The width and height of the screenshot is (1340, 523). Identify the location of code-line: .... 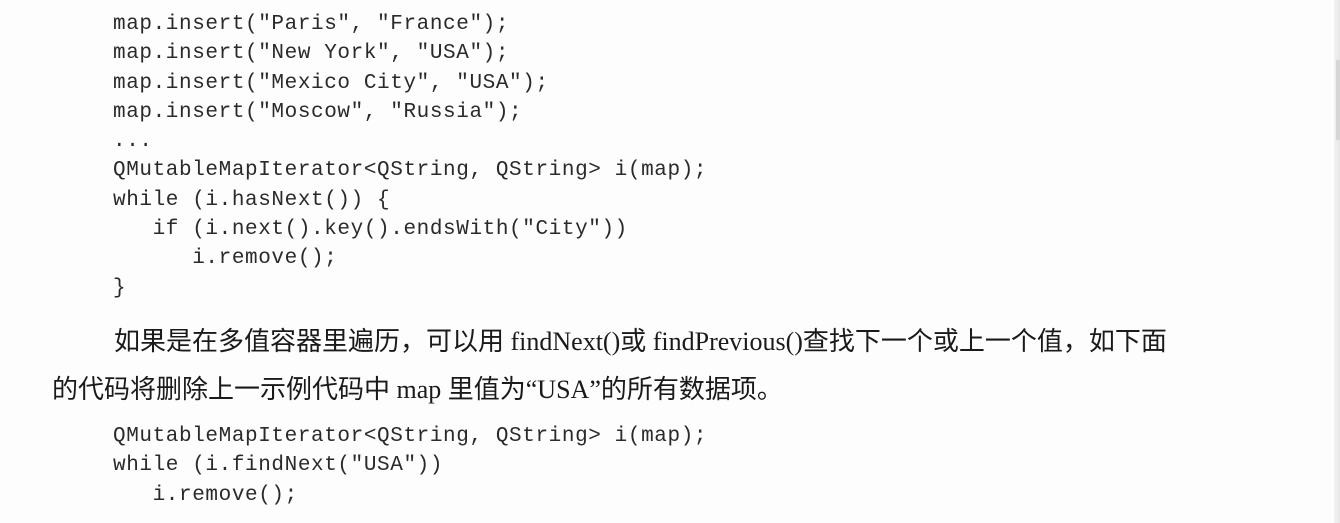
(133, 142).